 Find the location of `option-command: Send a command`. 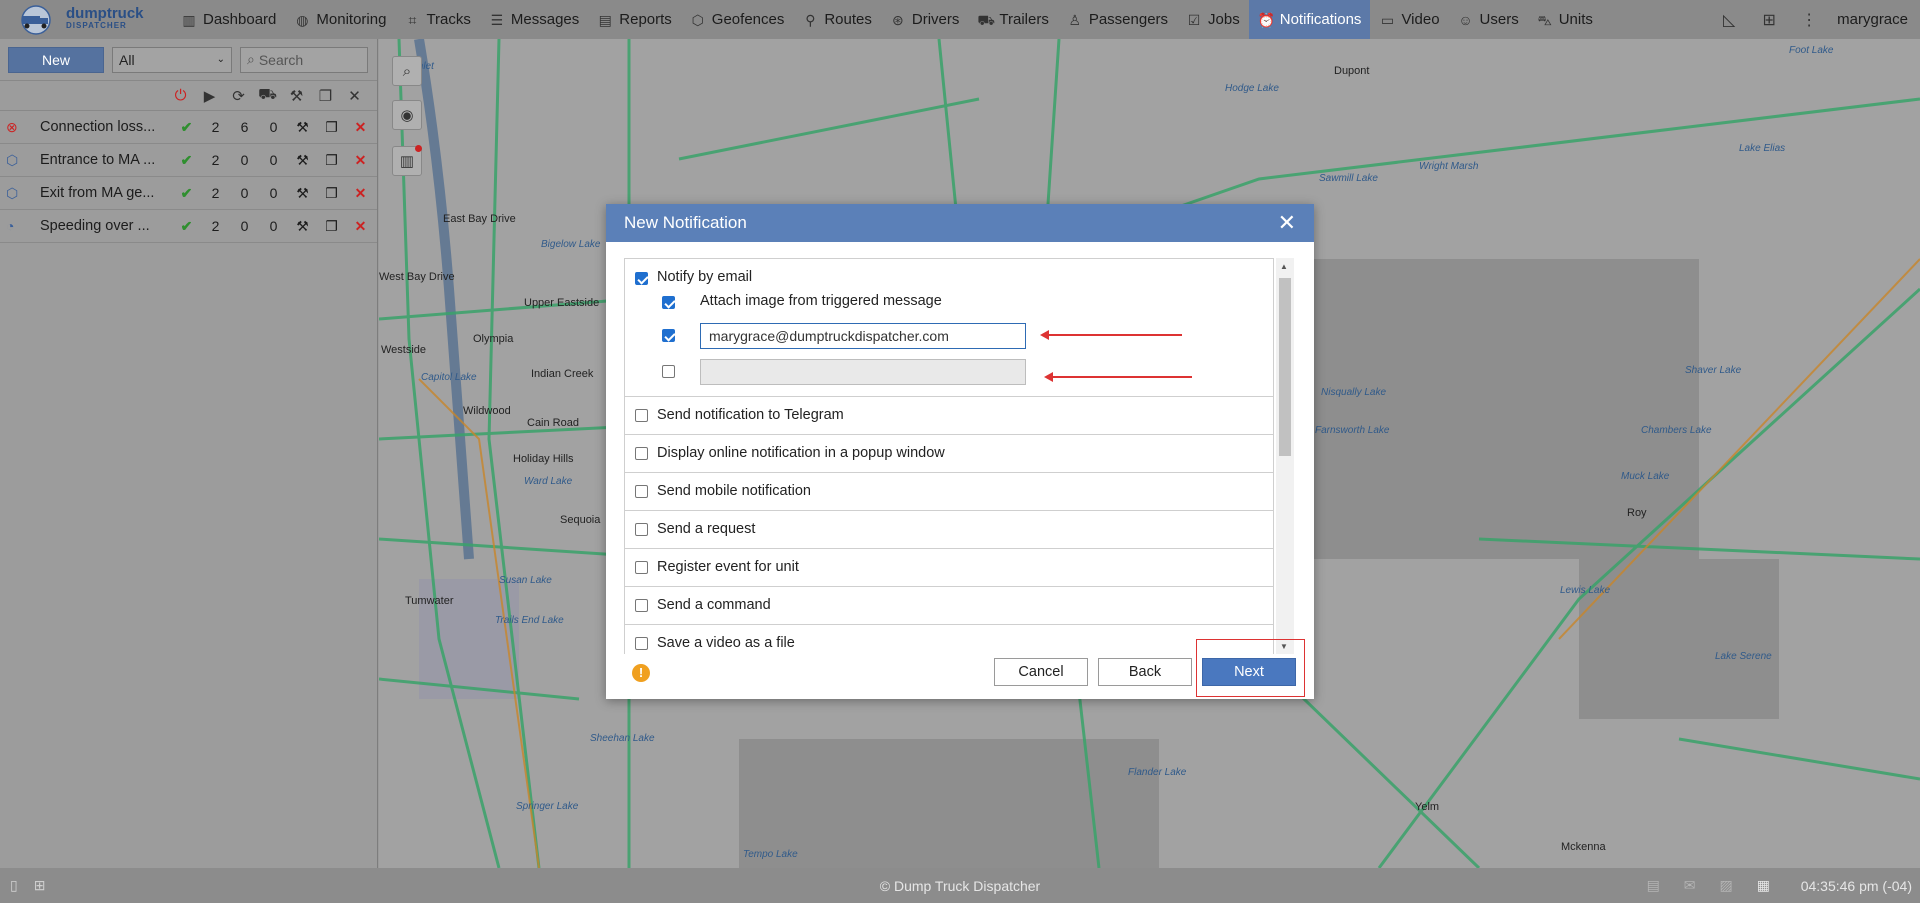

option-command: Send a command is located at coordinates (949, 606).